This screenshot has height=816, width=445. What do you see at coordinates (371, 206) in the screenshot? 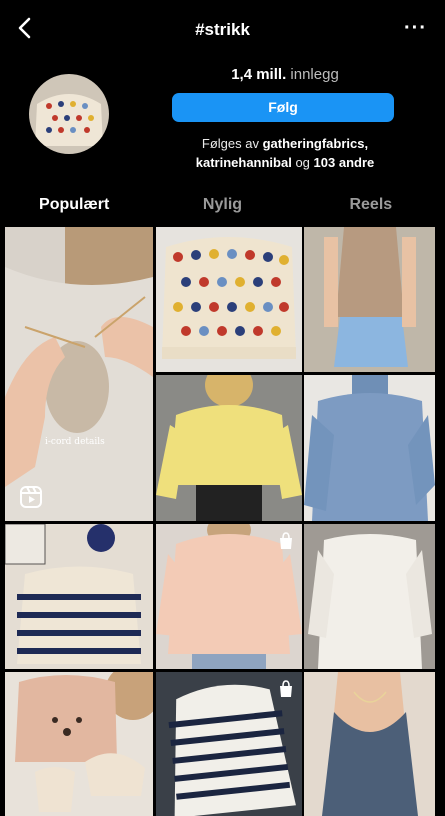
I see `tab-reels: Reels` at bounding box center [371, 206].